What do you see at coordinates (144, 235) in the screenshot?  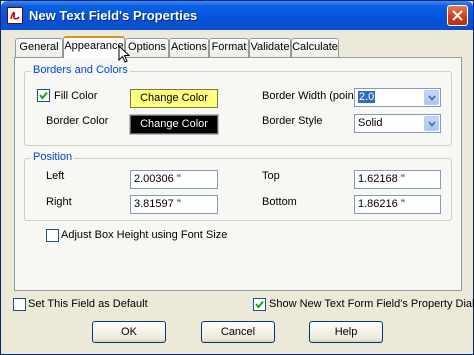 I see `adjust-box-height-label: Adjust Box Height using Font Size` at bounding box center [144, 235].